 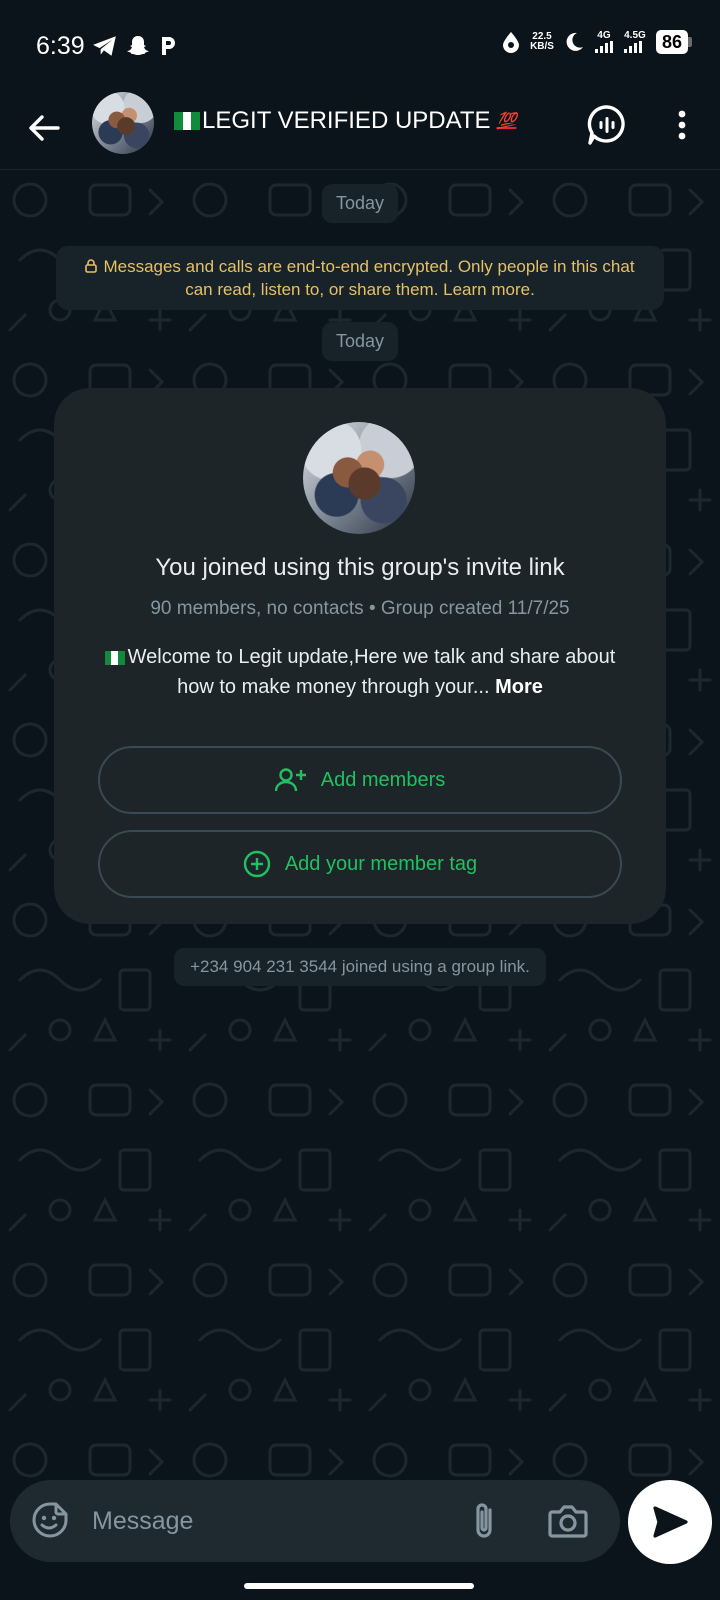 I want to click on kebab-menu-icon, so click(x=682, y=125).